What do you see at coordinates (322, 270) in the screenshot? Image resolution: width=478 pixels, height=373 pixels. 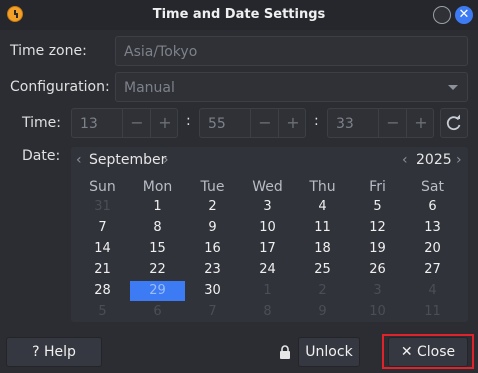 I see `calendar-day: 25` at bounding box center [322, 270].